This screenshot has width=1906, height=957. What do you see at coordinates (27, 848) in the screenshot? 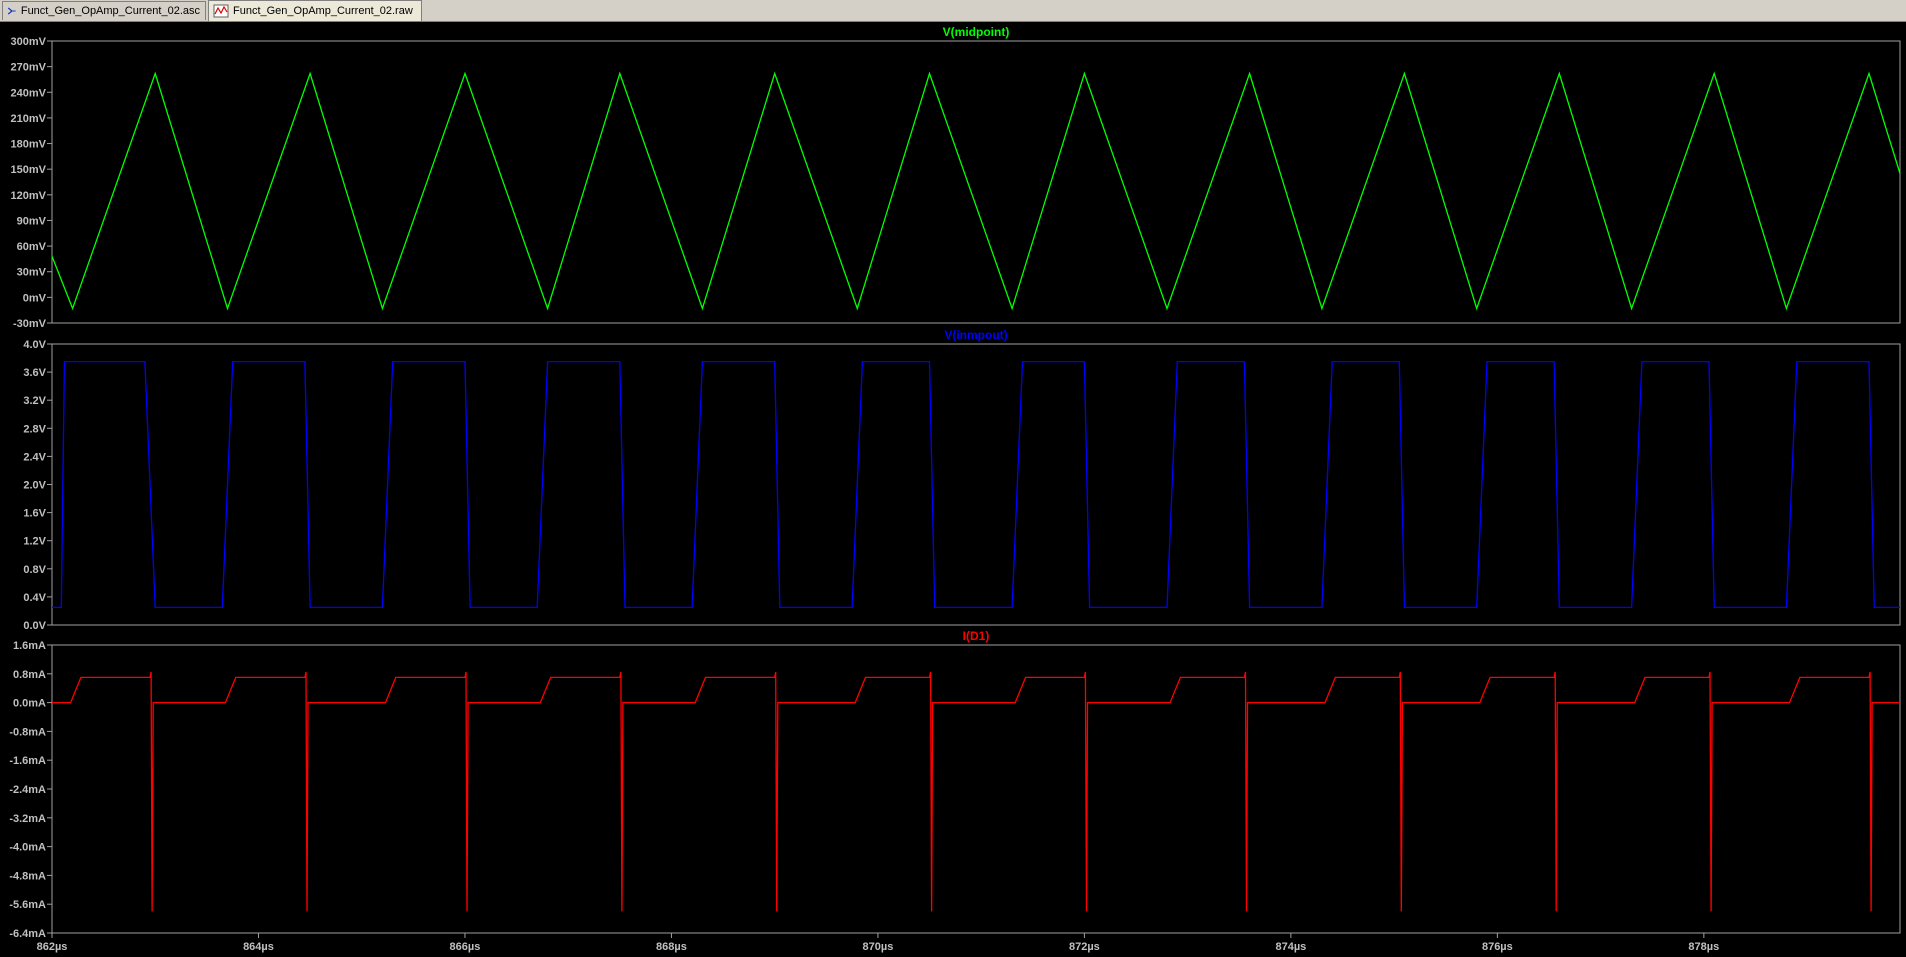
I see `y-tick-label: -4.0mA` at bounding box center [27, 848].